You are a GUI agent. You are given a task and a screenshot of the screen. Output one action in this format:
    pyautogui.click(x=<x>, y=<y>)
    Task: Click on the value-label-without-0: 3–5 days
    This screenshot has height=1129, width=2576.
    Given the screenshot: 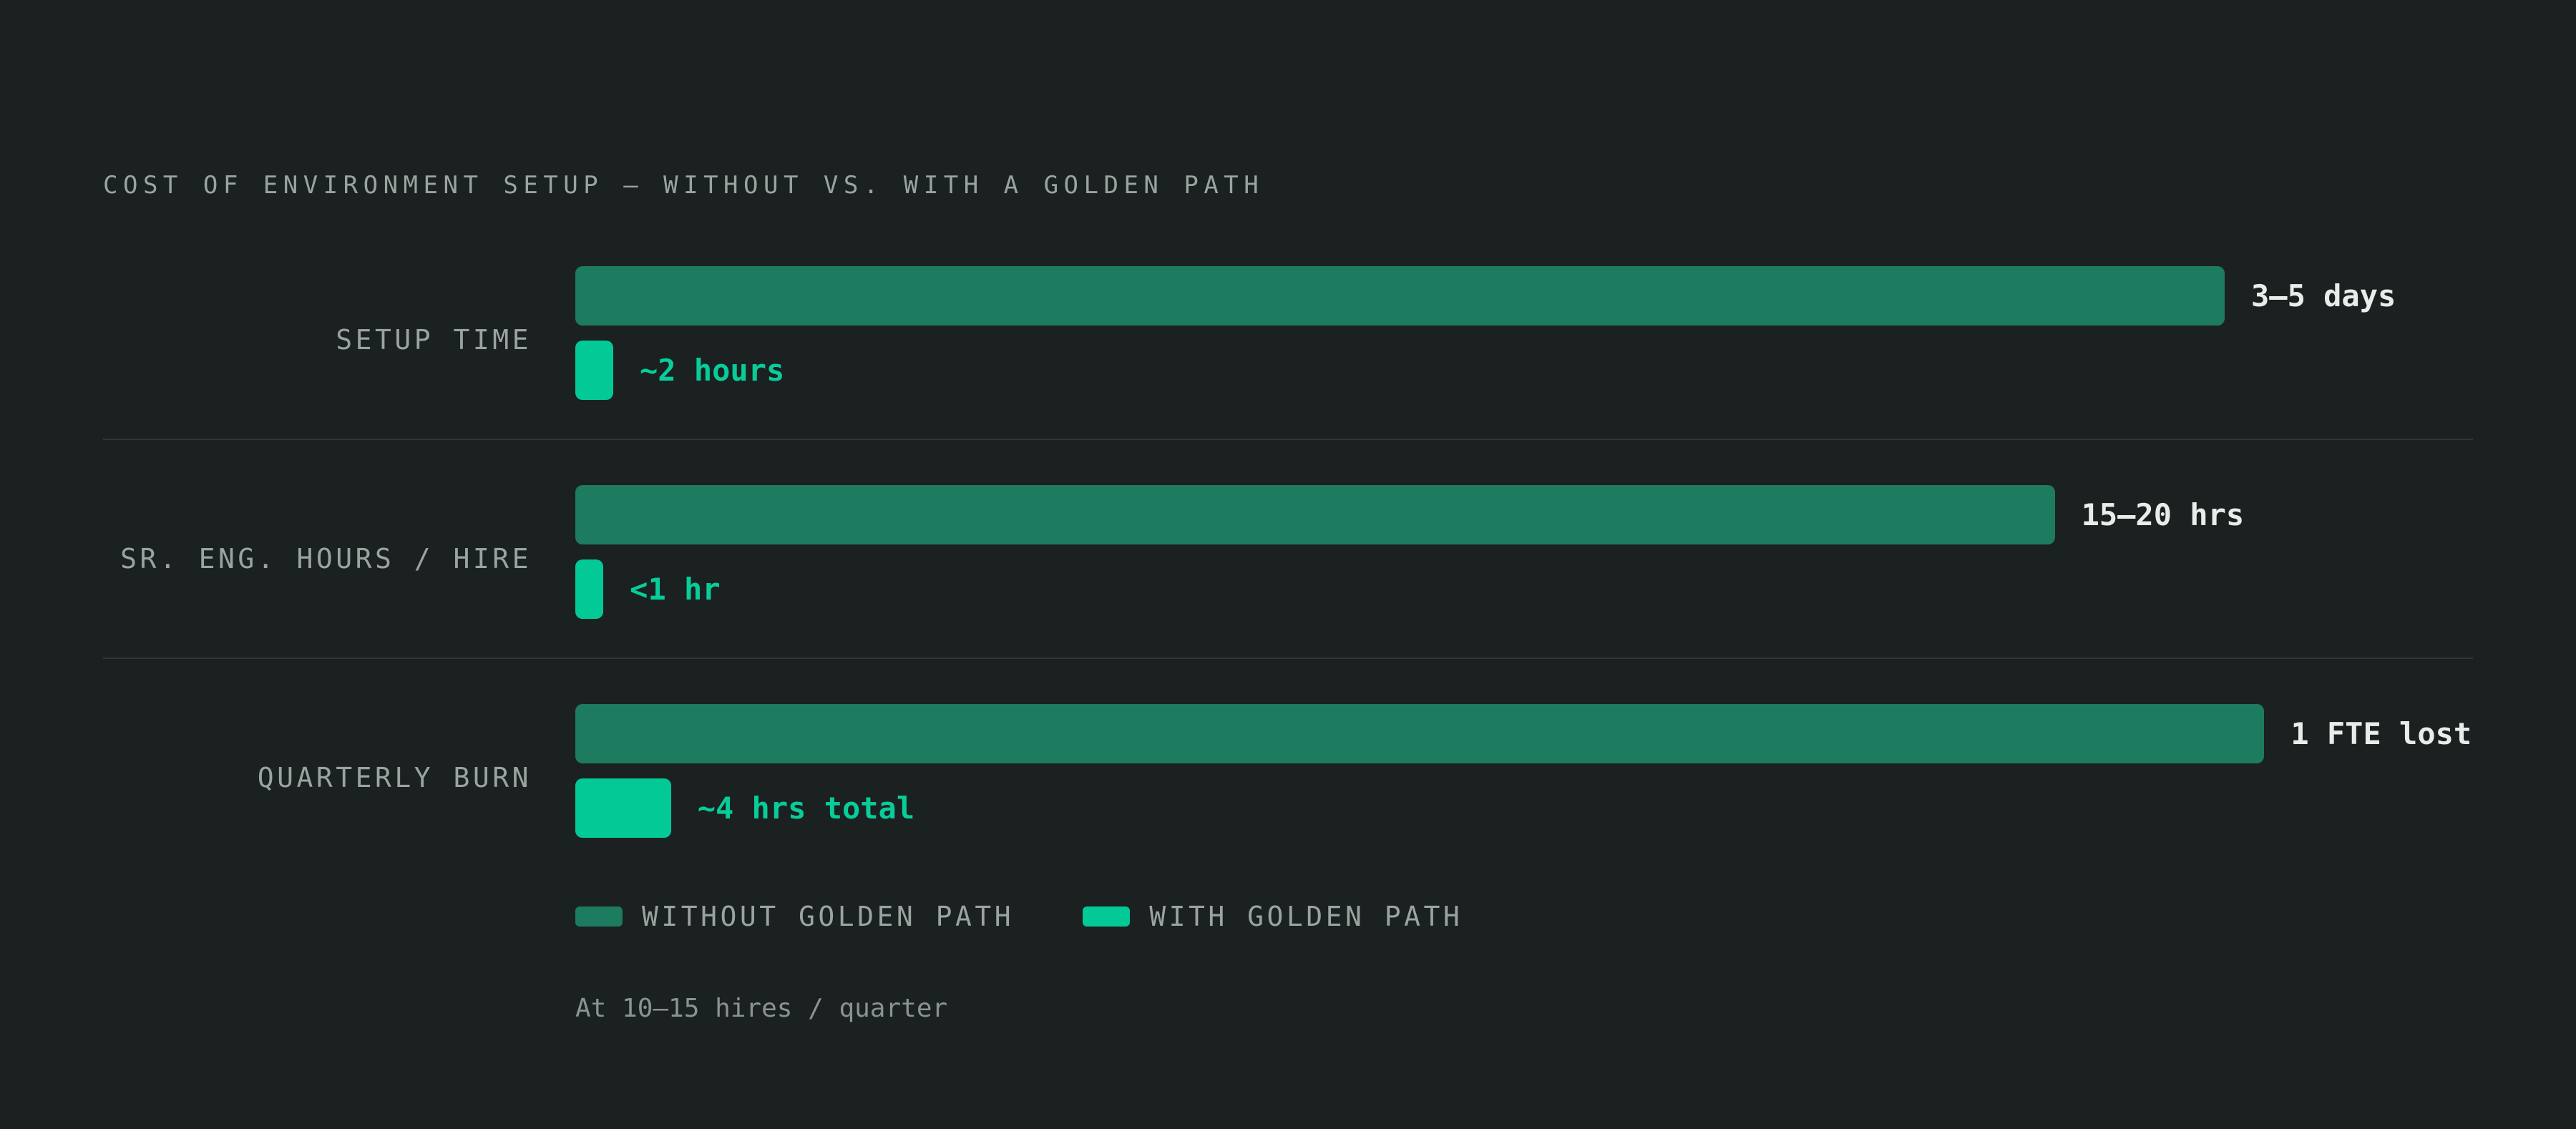 What is the action you would take?
    pyautogui.click(x=2323, y=295)
    